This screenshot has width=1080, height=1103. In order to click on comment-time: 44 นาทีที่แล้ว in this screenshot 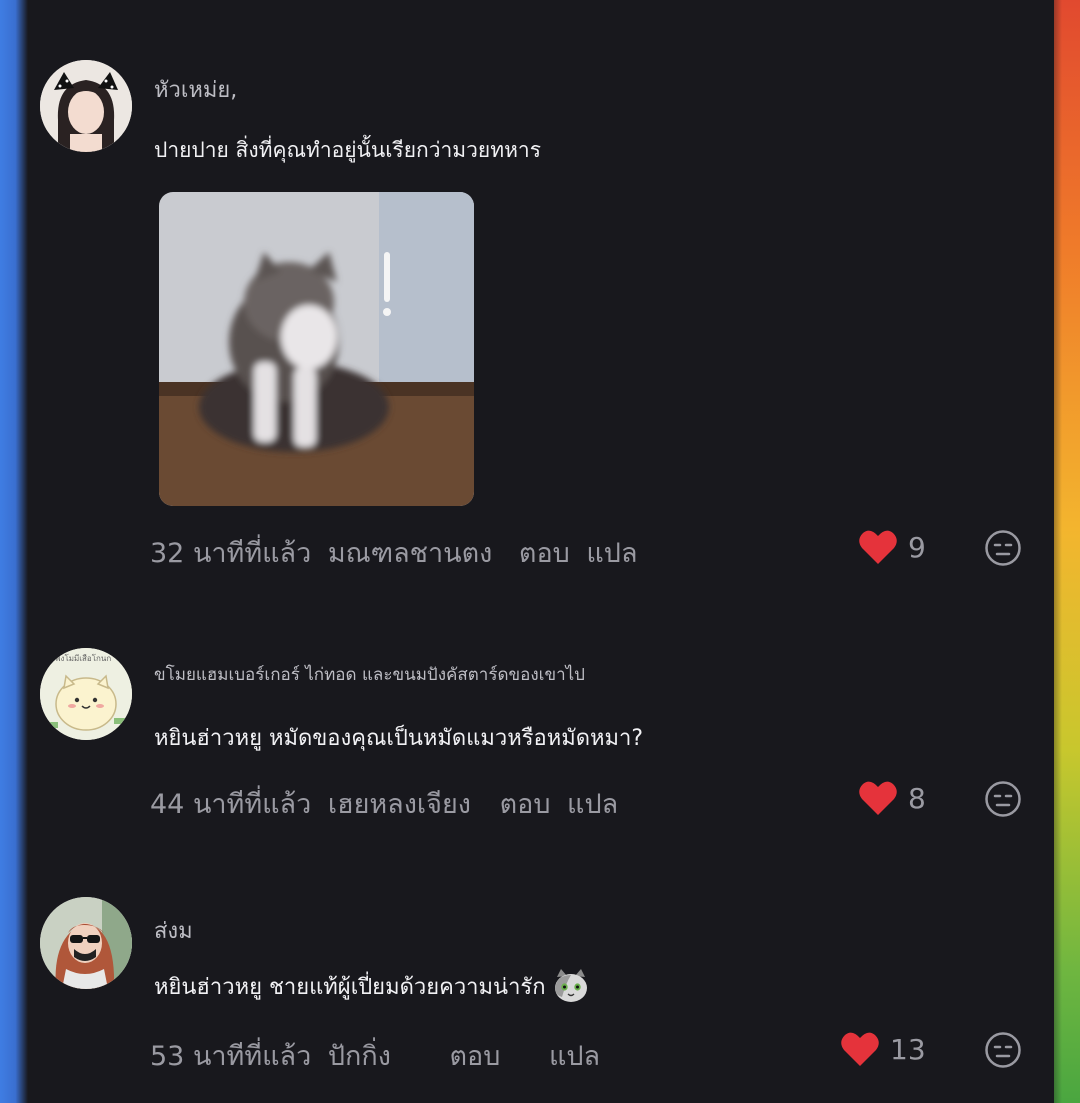, I will do `click(231, 804)`.